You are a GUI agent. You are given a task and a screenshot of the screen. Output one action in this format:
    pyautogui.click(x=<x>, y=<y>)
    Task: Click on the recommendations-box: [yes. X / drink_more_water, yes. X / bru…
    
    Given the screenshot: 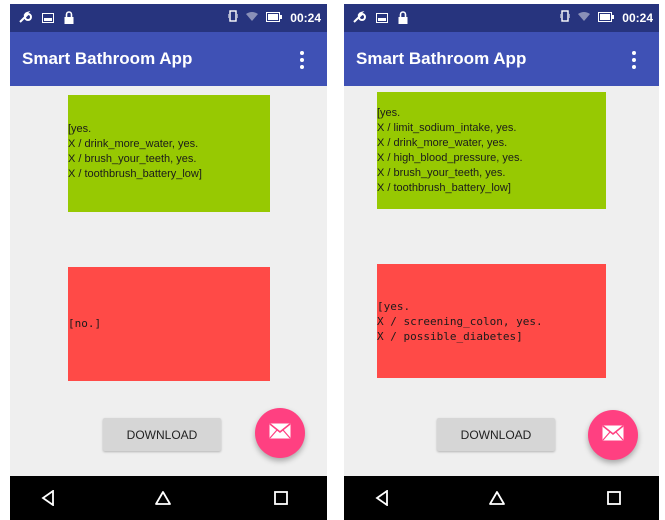 What is the action you would take?
    pyautogui.click(x=169, y=153)
    